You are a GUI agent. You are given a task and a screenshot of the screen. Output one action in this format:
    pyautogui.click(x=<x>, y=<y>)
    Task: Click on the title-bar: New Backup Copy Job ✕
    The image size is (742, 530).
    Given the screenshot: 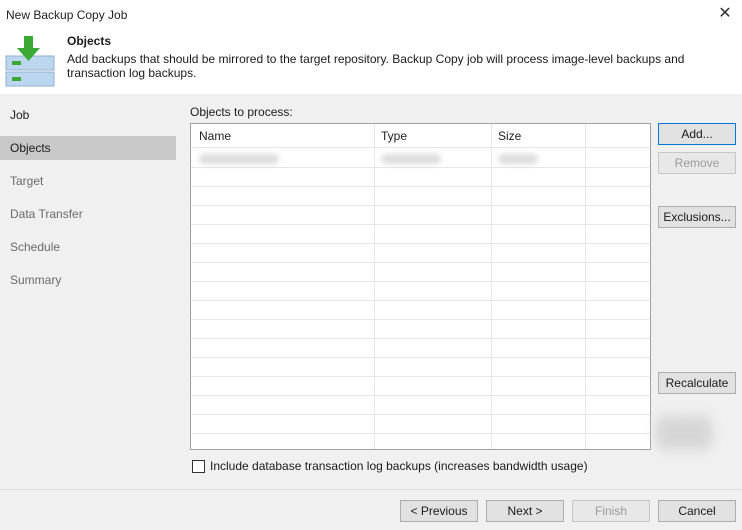 What is the action you would take?
    pyautogui.click(x=371, y=15)
    